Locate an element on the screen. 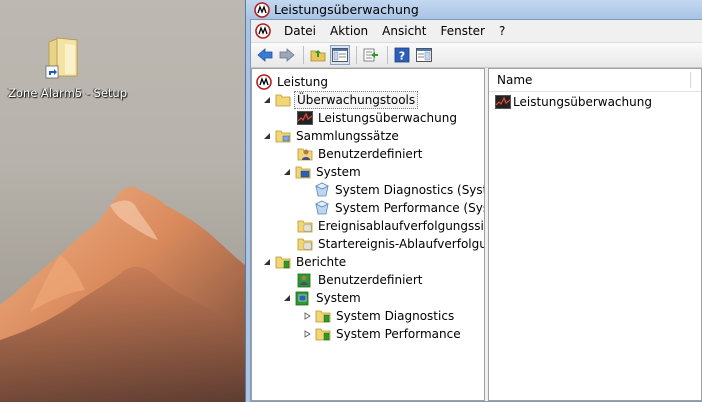  reports-folder-icon is located at coordinates (283, 262).